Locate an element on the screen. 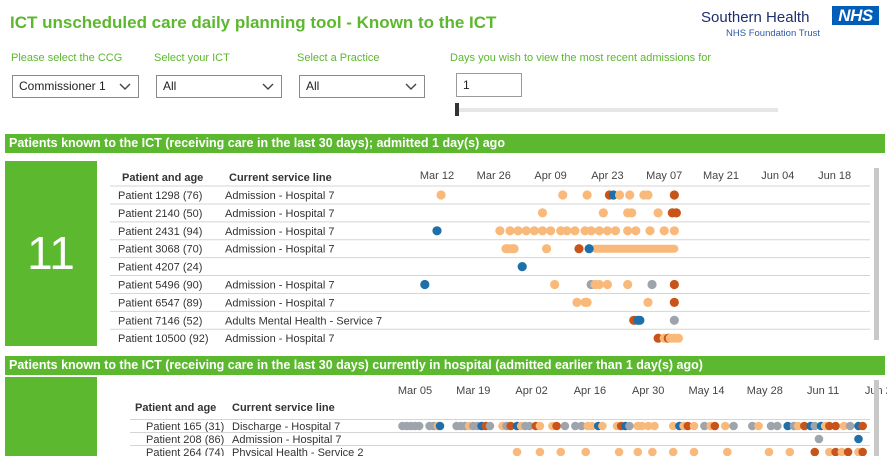  x-tick-label: Apr 30 is located at coordinates (648, 391).